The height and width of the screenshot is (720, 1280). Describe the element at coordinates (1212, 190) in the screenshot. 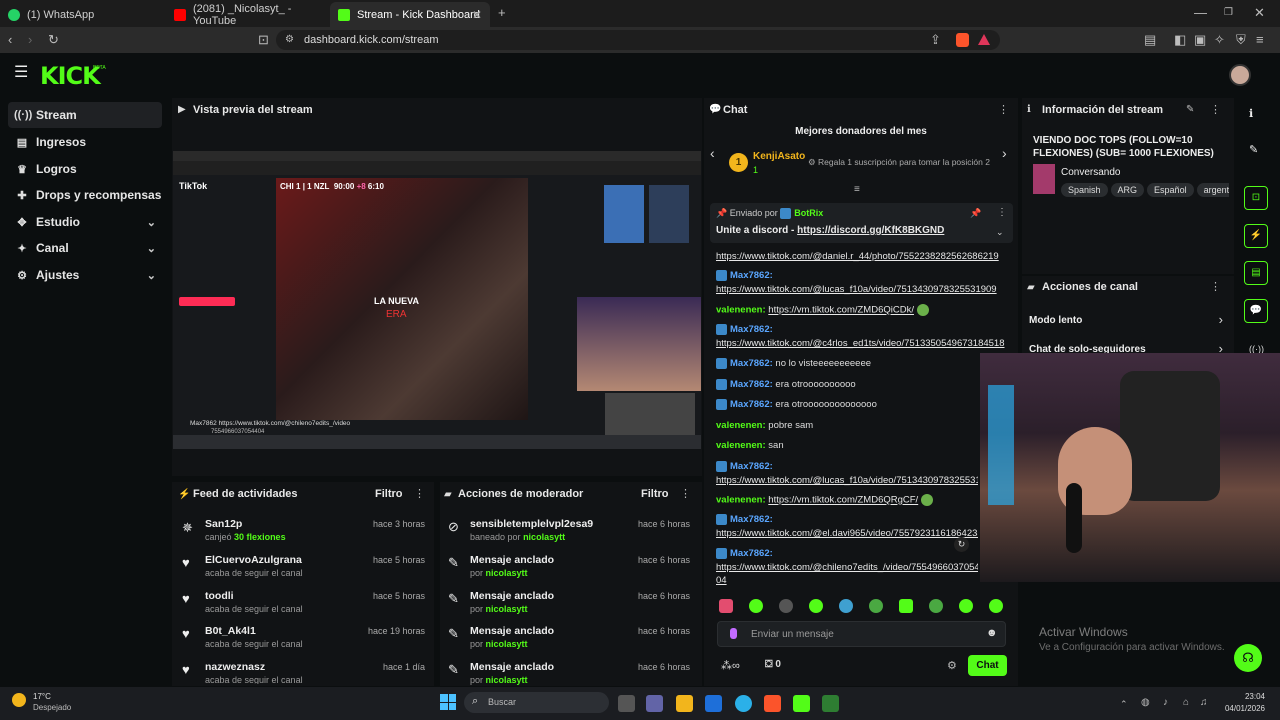

I see `tag: argentin` at that location.